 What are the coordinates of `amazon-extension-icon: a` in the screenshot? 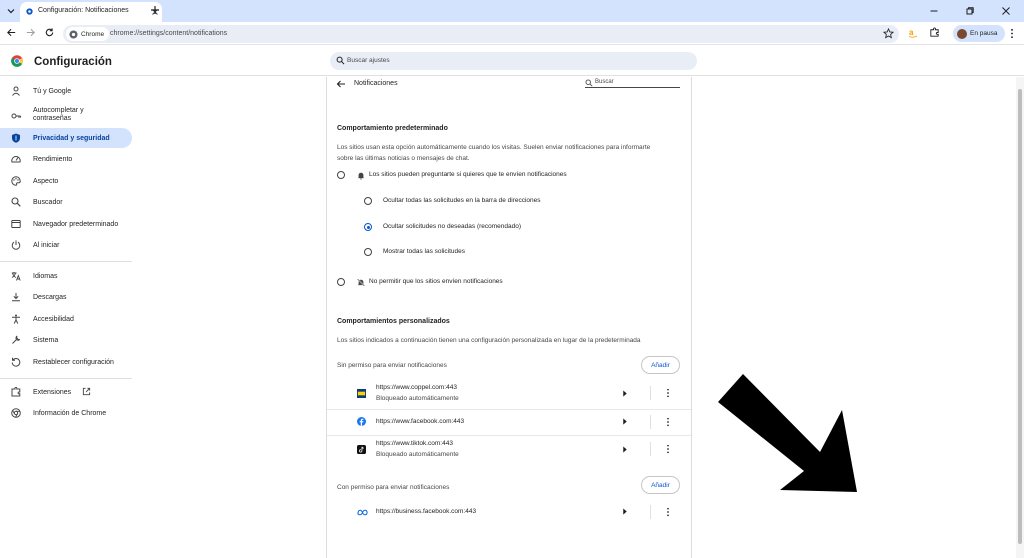 It's located at (913, 33).